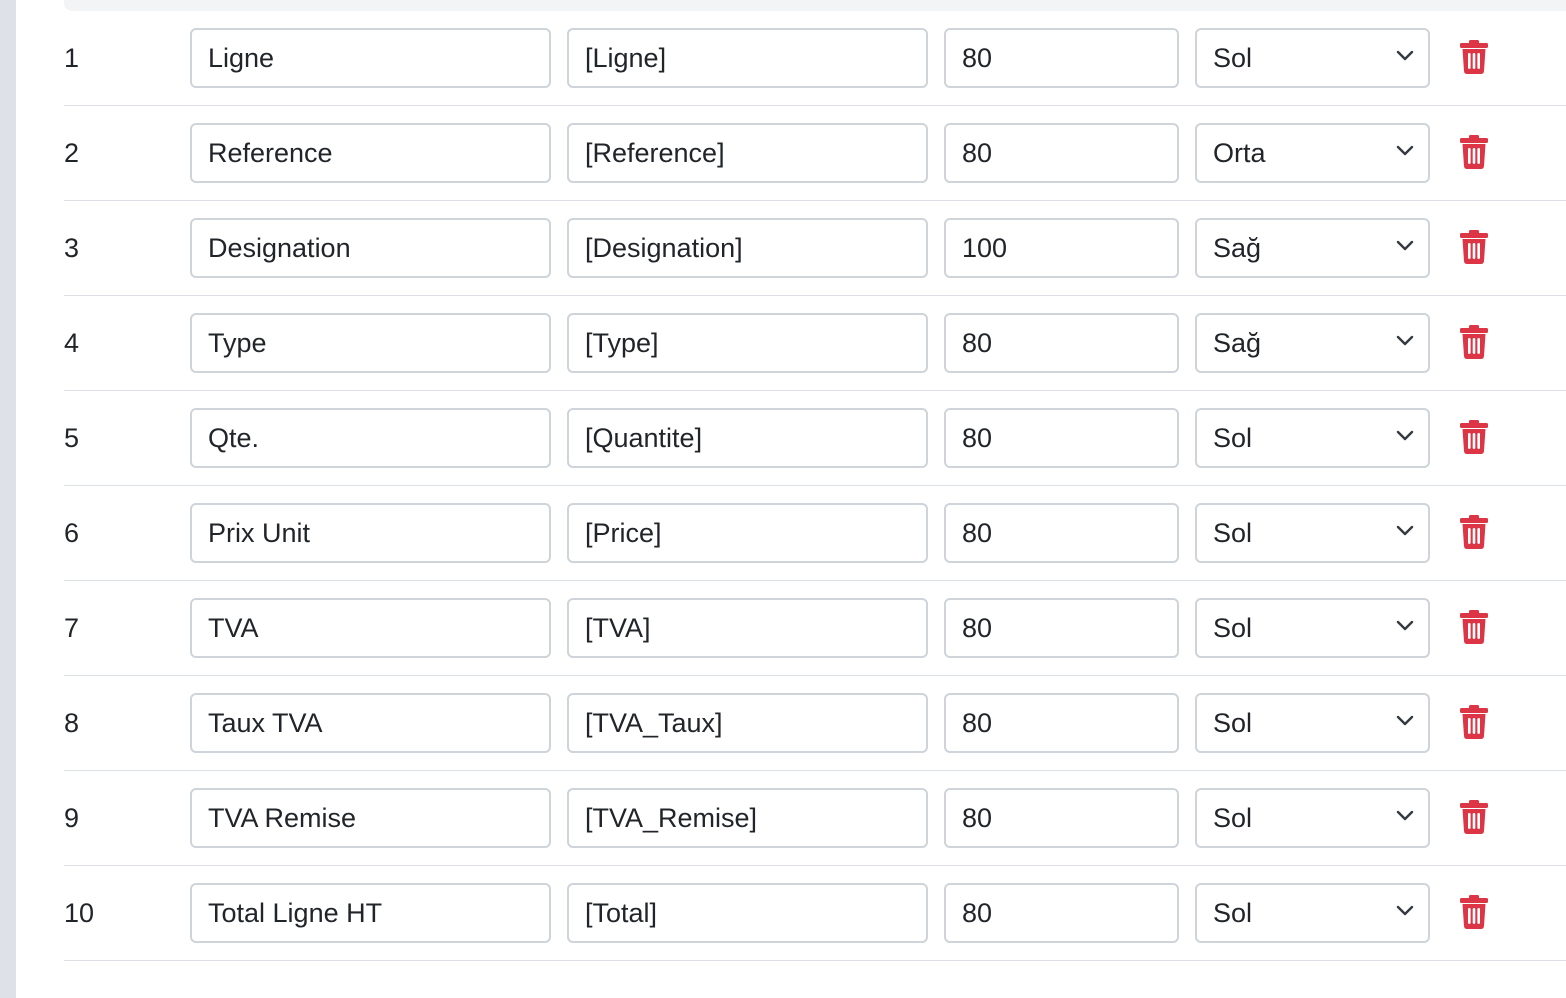 This screenshot has height=998, width=1566. I want to click on table-row: 3 Designation [Designation] 100 Sağ, so click(815, 248).